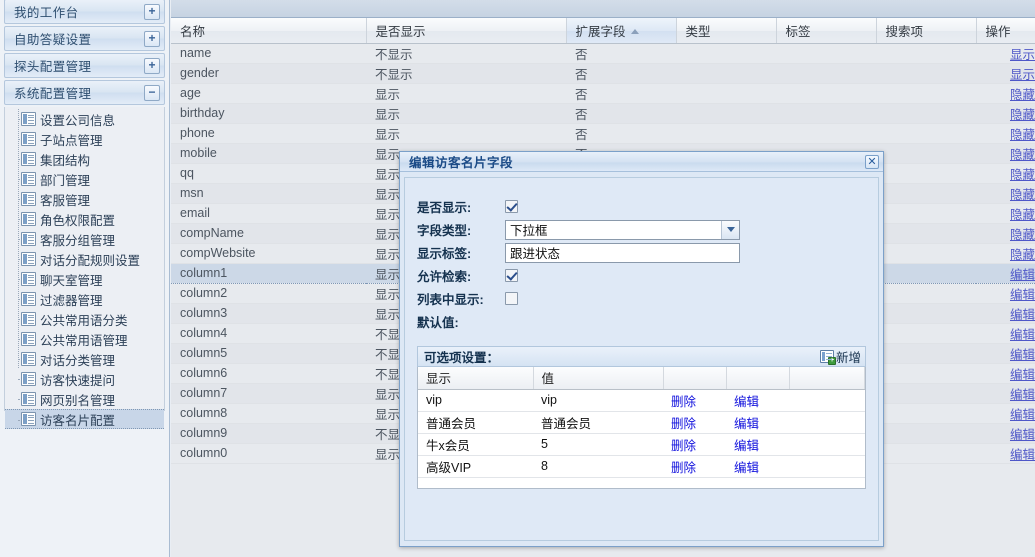  What do you see at coordinates (84, 219) in the screenshot?
I see `sidebar-item-5: 角色权限配置` at bounding box center [84, 219].